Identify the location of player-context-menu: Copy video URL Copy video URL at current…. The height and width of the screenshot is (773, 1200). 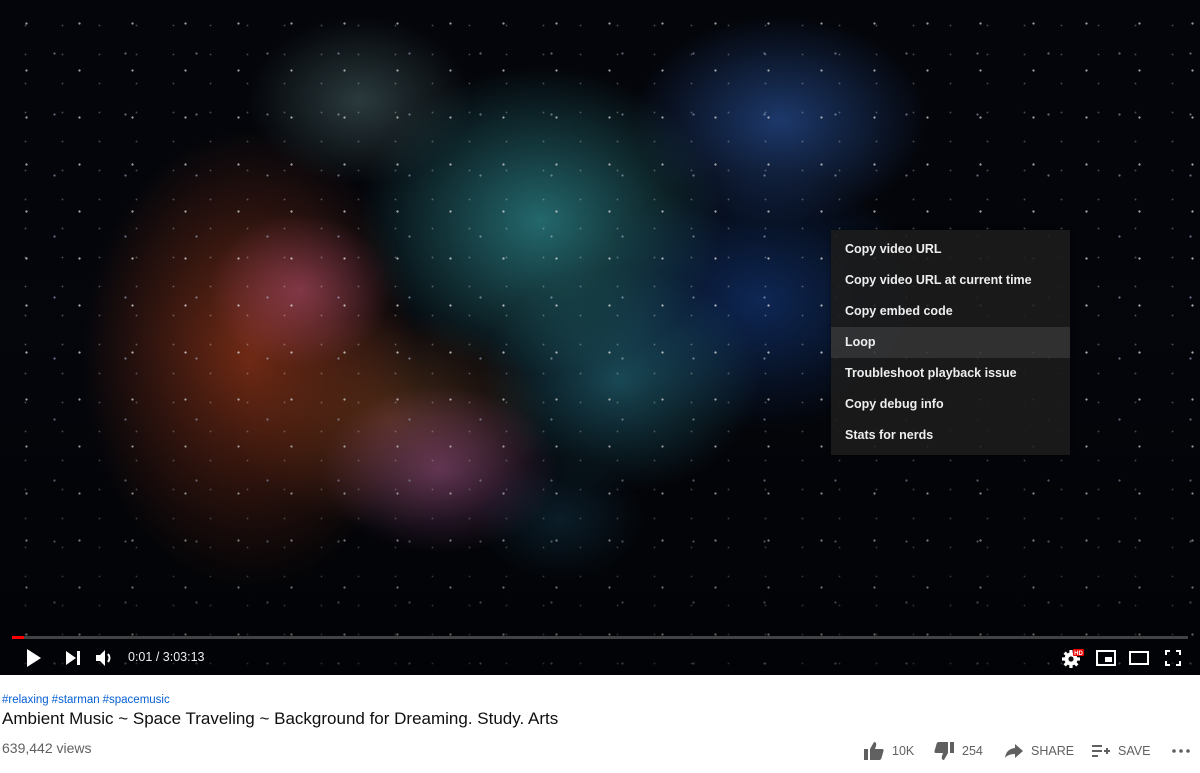
(950, 342).